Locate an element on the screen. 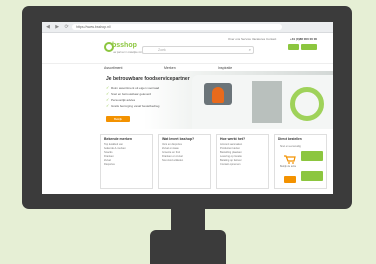  box-line: Diepvries is located at coordinates (115, 165).